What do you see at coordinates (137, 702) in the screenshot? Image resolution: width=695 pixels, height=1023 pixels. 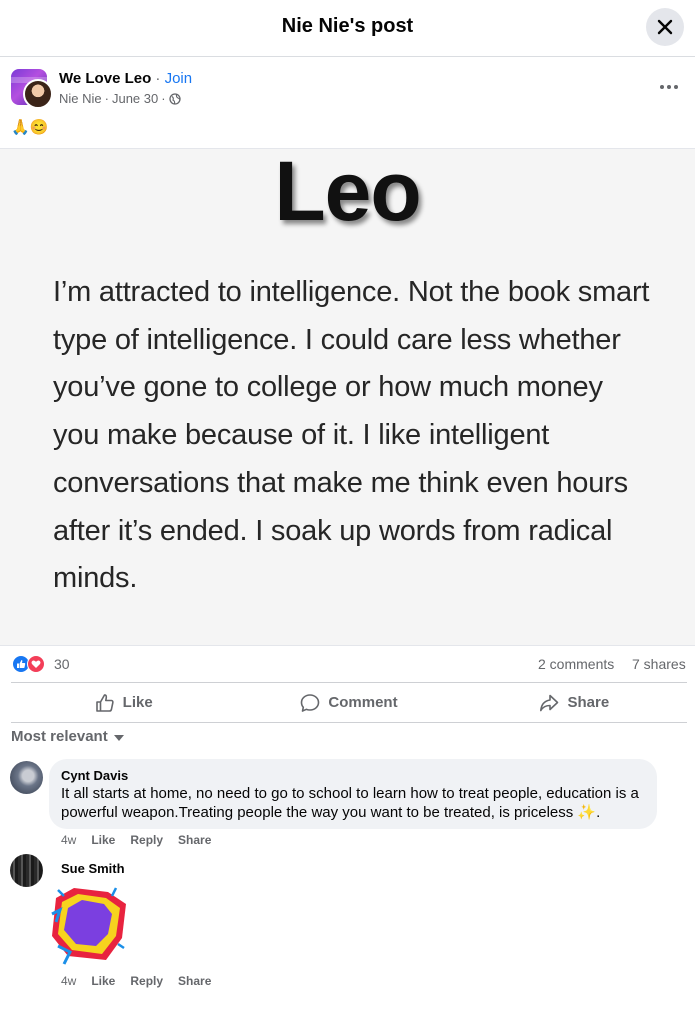 I see `like-label: Like` at bounding box center [137, 702].